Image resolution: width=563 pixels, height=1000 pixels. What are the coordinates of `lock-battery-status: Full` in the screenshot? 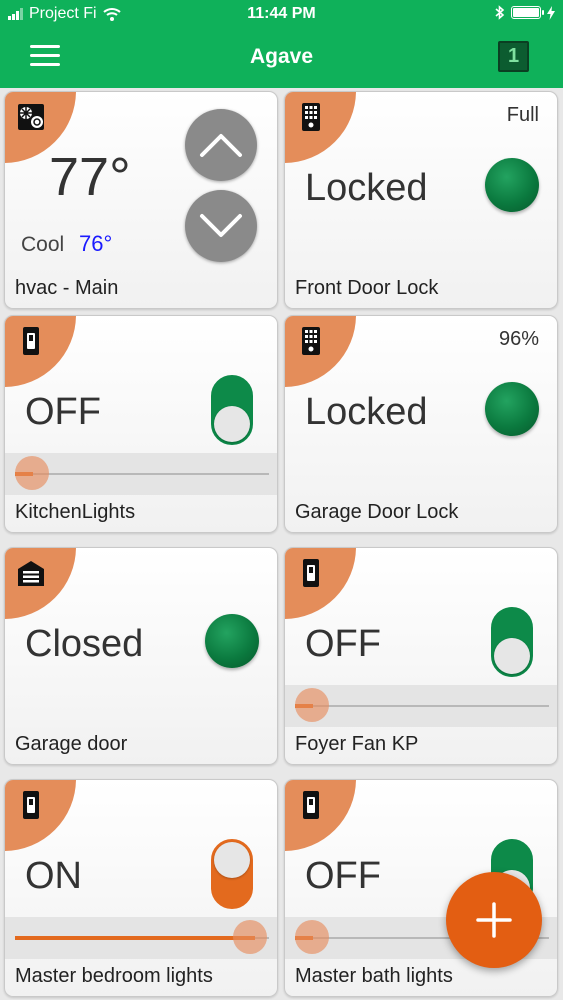 It's located at (522, 115).